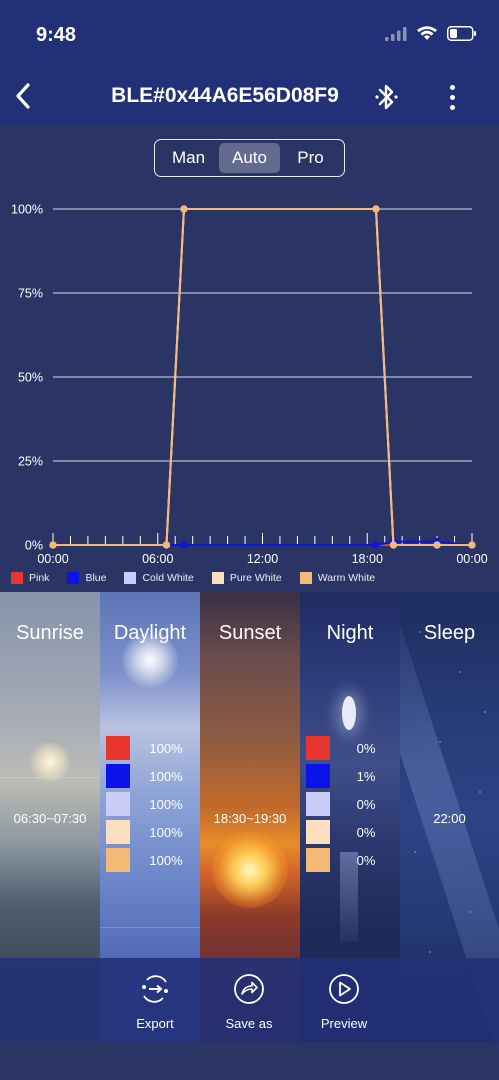  What do you see at coordinates (250, 633) in the screenshot?
I see `scene-title: Sunset` at bounding box center [250, 633].